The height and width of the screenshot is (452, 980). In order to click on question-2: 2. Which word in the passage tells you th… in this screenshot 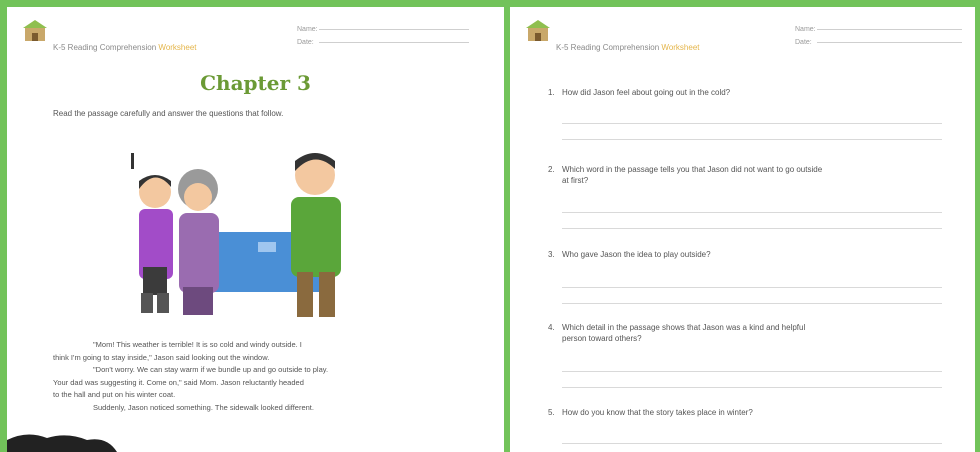, I will do `click(685, 175)`.